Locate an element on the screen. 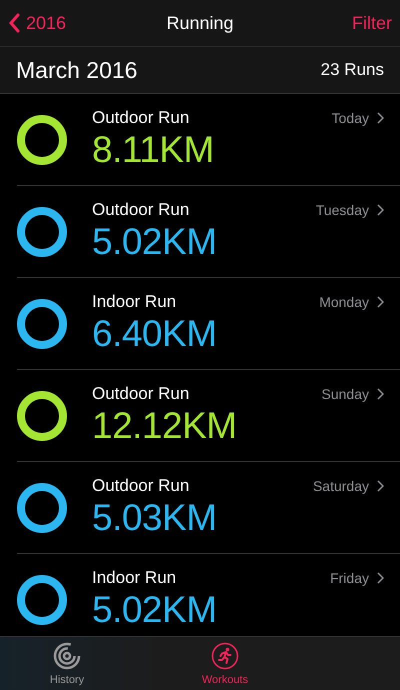 The width and height of the screenshot is (400, 690). back-button: 2016 is located at coordinates (37, 23).